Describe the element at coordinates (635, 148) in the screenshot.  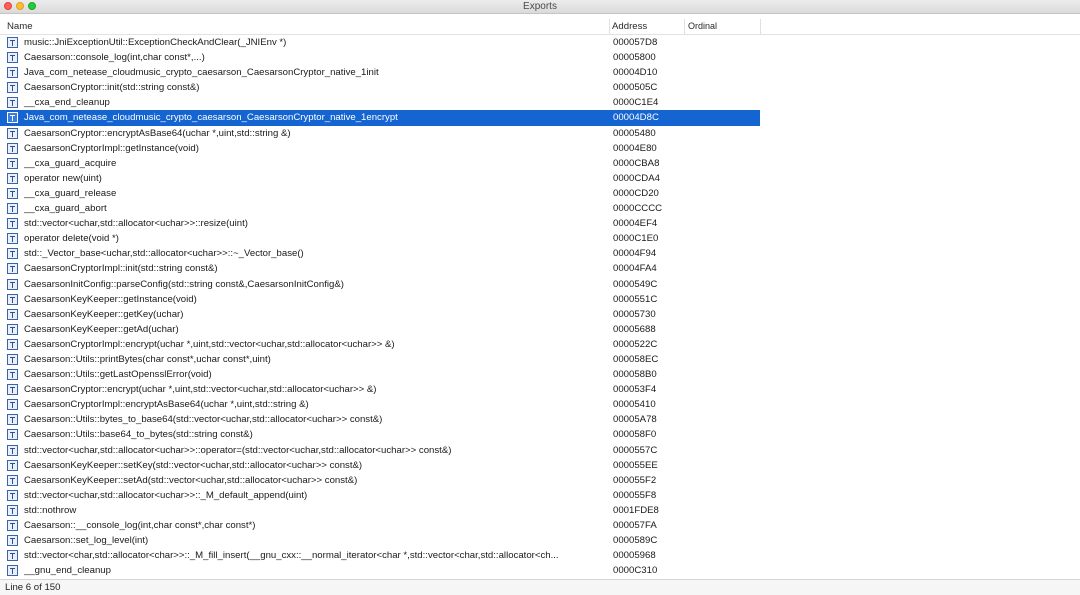
I see `export-address: 00004E80` at that location.